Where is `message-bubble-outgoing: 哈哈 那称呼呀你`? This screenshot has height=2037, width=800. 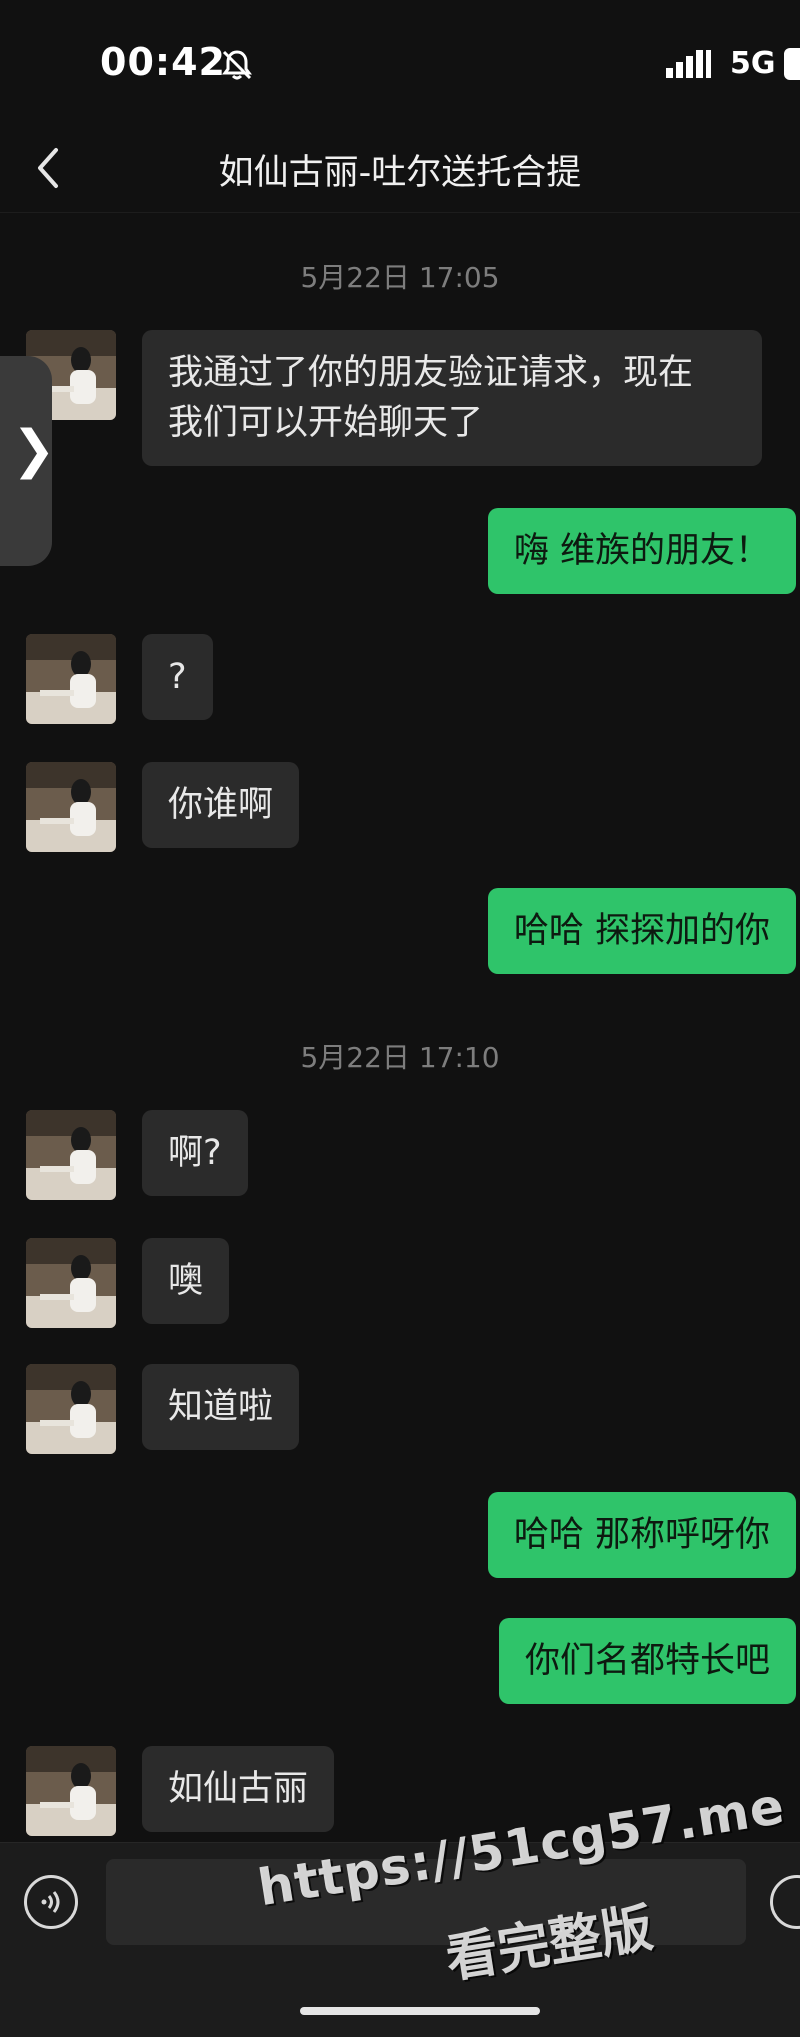 message-bubble-outgoing: 哈哈 那称呼呀你 is located at coordinates (641, 1535).